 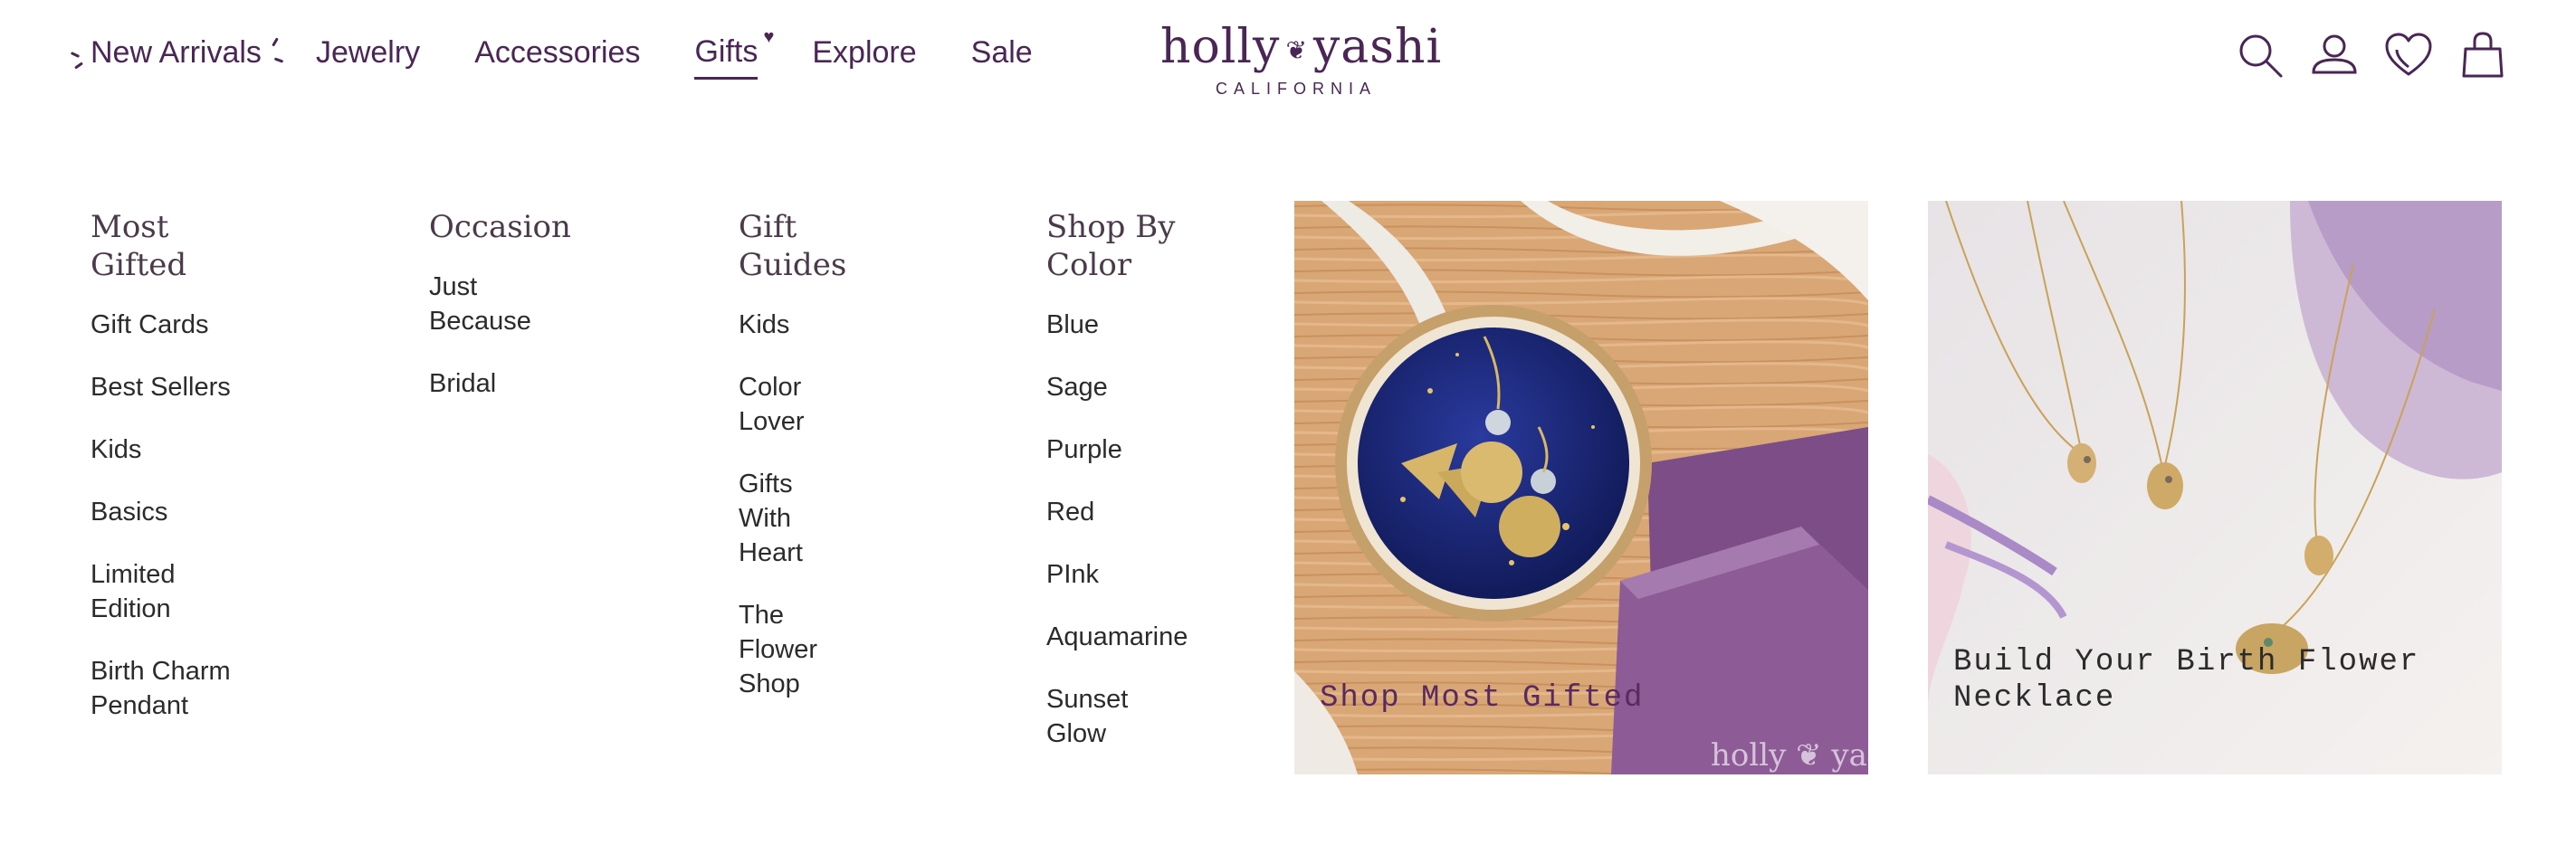 I want to click on menu-link-red: Red, so click(x=1136, y=512).